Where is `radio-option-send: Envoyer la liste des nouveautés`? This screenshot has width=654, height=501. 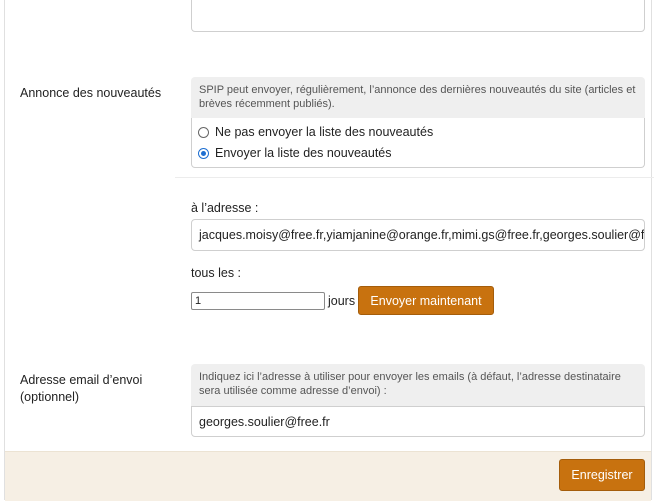 radio-option-send: Envoyer la liste des nouveautés is located at coordinates (295, 153).